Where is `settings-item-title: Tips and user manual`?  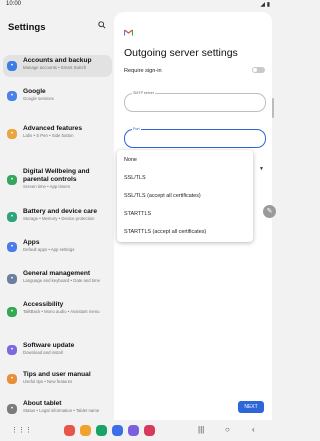 settings-item-title: Tips and user manual is located at coordinates (57, 374).